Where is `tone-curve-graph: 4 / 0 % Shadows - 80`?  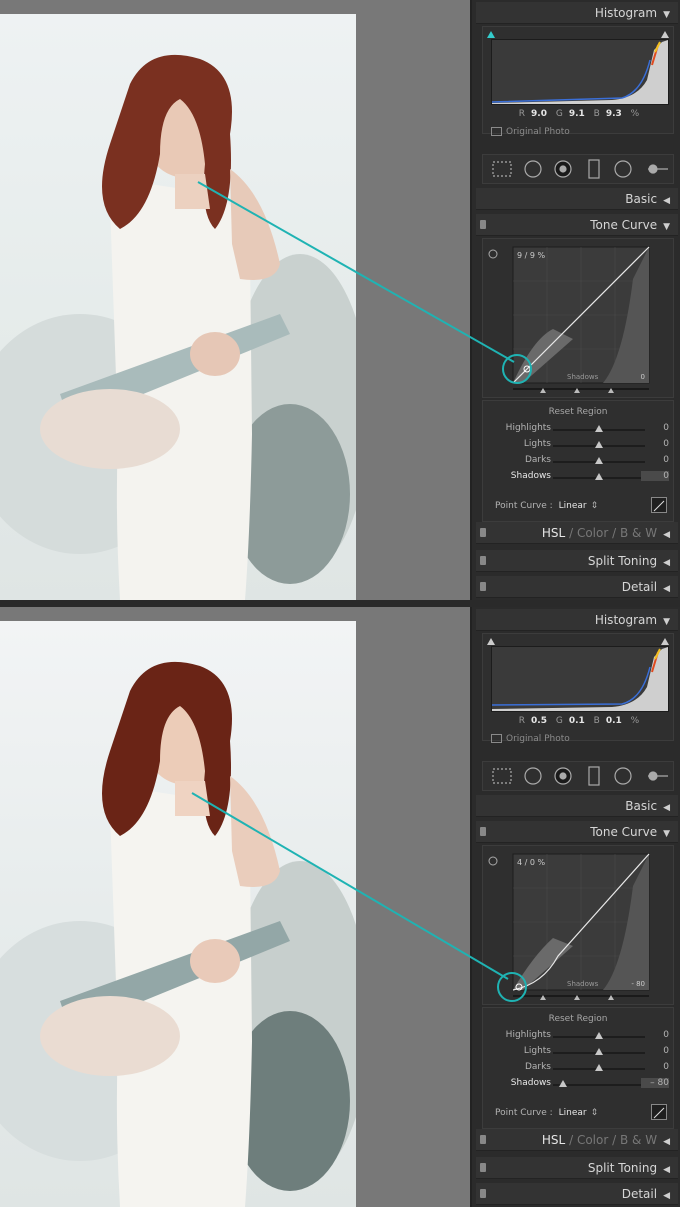
tone-curve-graph: 4 / 0 % Shadows - 80 is located at coordinates (578, 925).